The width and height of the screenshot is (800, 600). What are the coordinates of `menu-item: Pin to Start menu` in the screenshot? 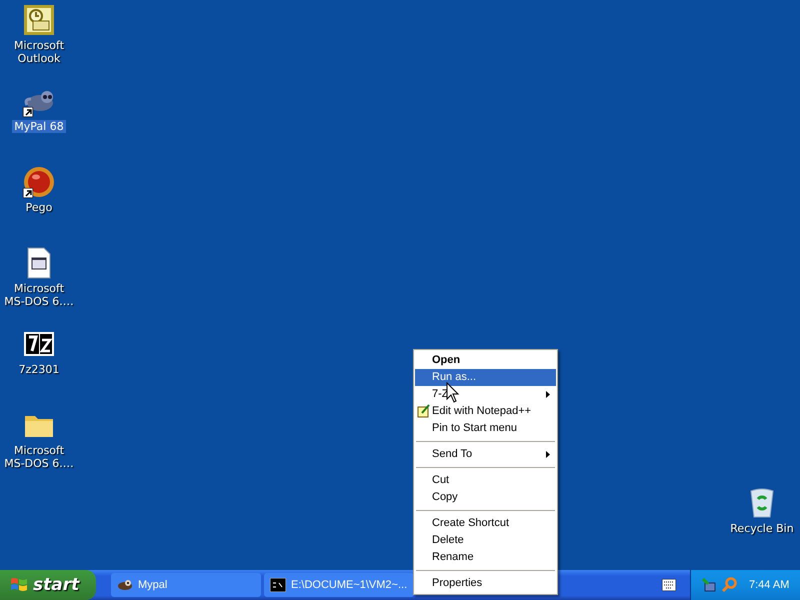 It's located at (485, 428).